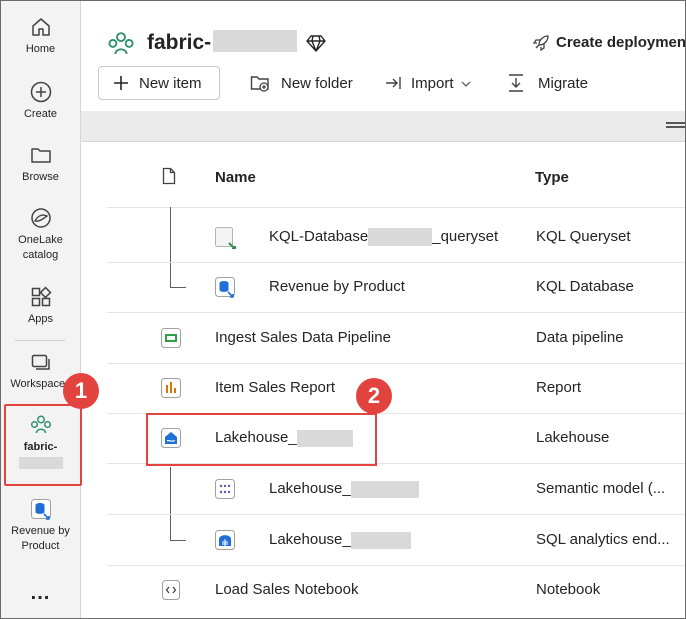  Describe the element at coordinates (40, 340) in the screenshot. I see `rail-divider` at that location.